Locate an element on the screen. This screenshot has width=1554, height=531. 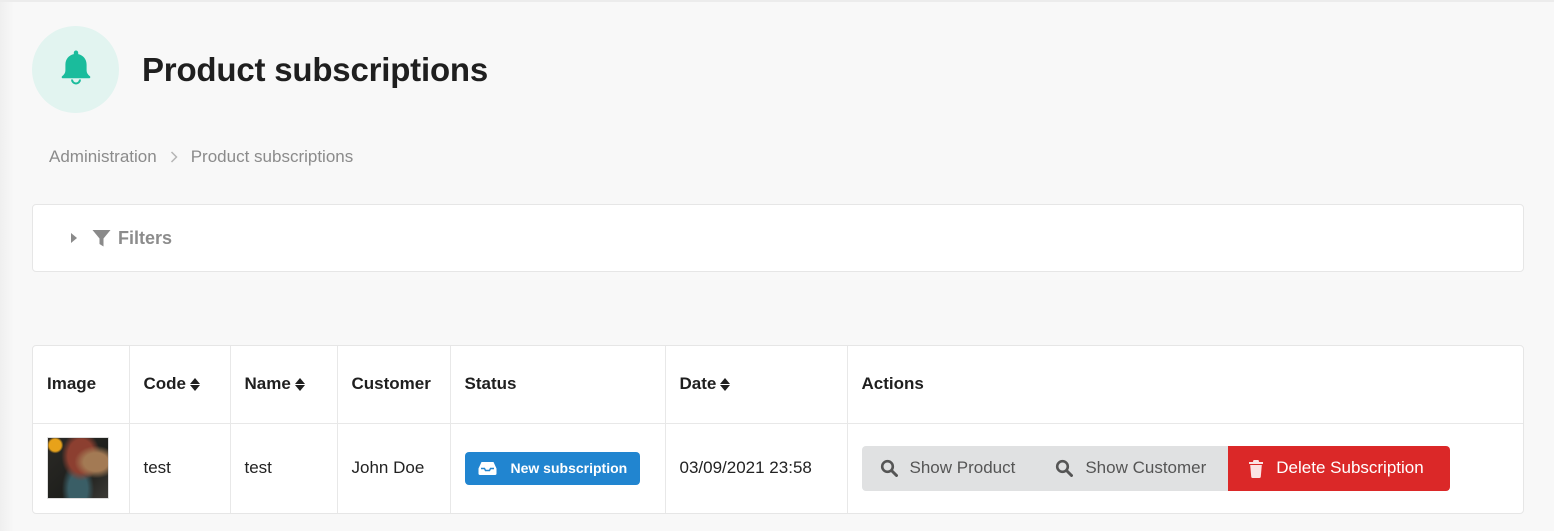
show-product-button: Show Product is located at coordinates (949, 468).